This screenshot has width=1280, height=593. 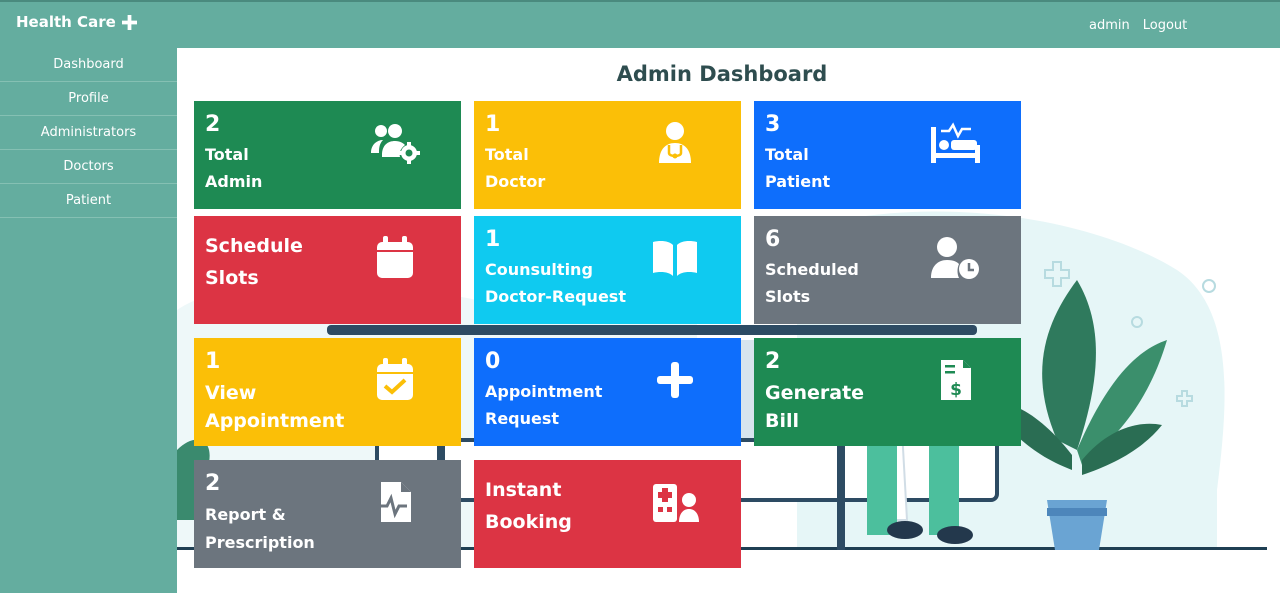 I want to click on card-label-line1: Scheduled, so click(x=812, y=269).